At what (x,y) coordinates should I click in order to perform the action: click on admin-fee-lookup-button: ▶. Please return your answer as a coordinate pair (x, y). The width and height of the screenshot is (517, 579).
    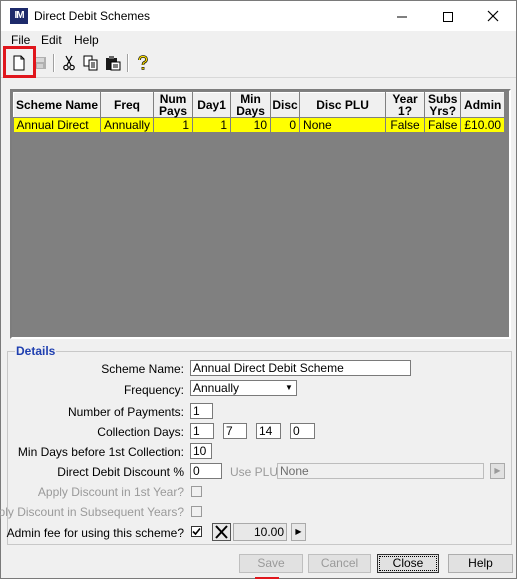
    Looking at the image, I should click on (298, 532).